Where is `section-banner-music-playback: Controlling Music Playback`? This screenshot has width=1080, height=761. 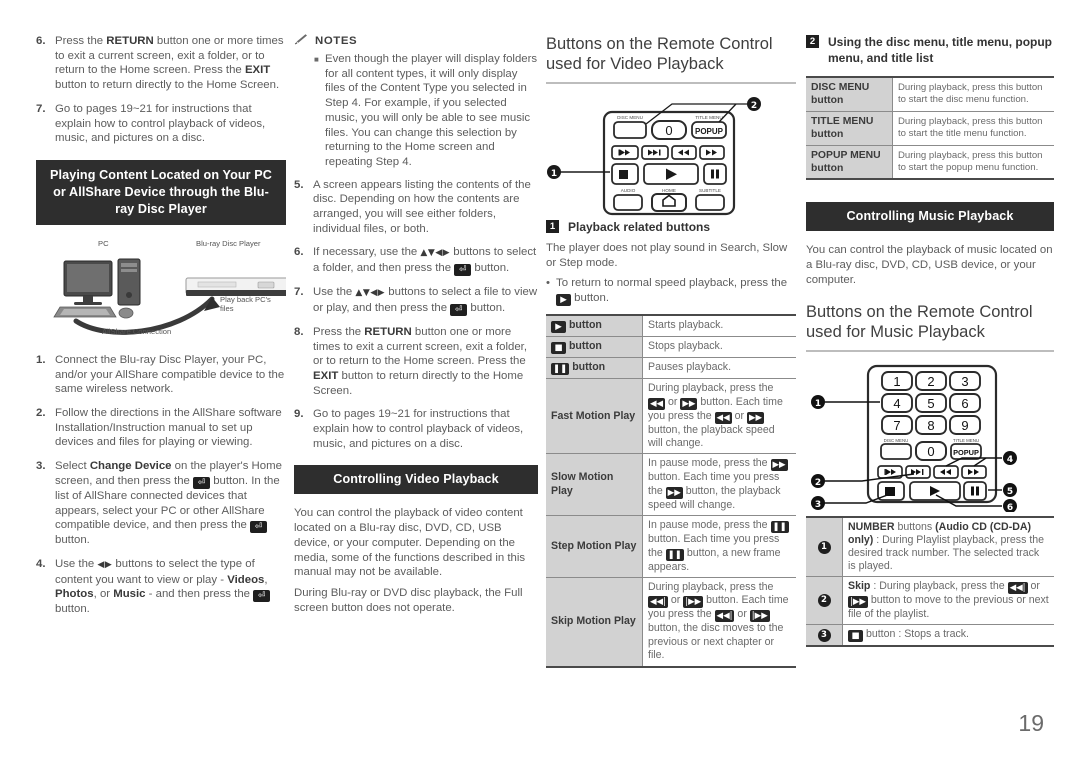
section-banner-music-playback: Controlling Music Playback is located at coordinates (930, 217).